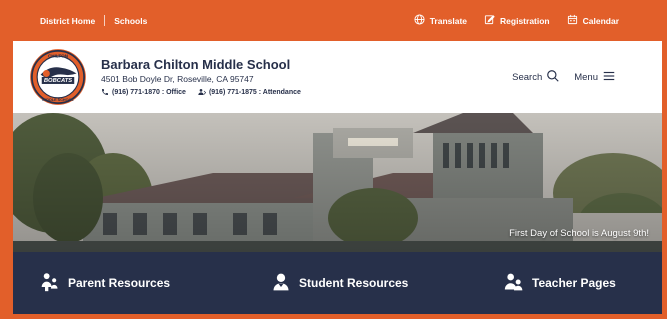  What do you see at coordinates (105, 20) in the screenshot?
I see `divider` at bounding box center [105, 20].